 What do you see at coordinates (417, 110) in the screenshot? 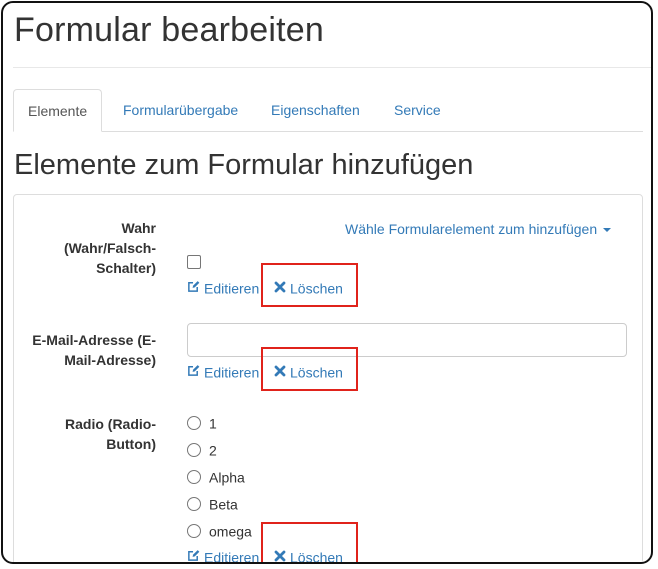
I see `tab-service: Service` at bounding box center [417, 110].